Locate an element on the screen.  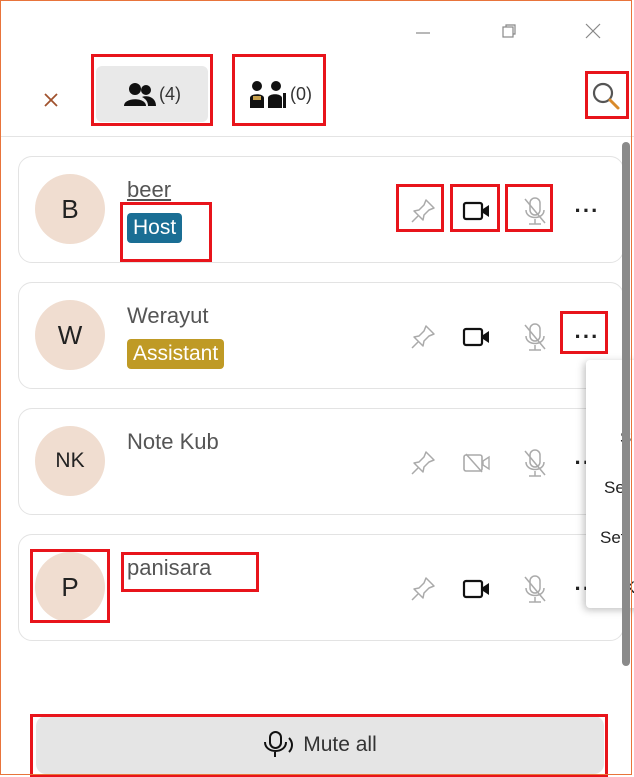
participant-name: Werayut is located at coordinates (168, 315).